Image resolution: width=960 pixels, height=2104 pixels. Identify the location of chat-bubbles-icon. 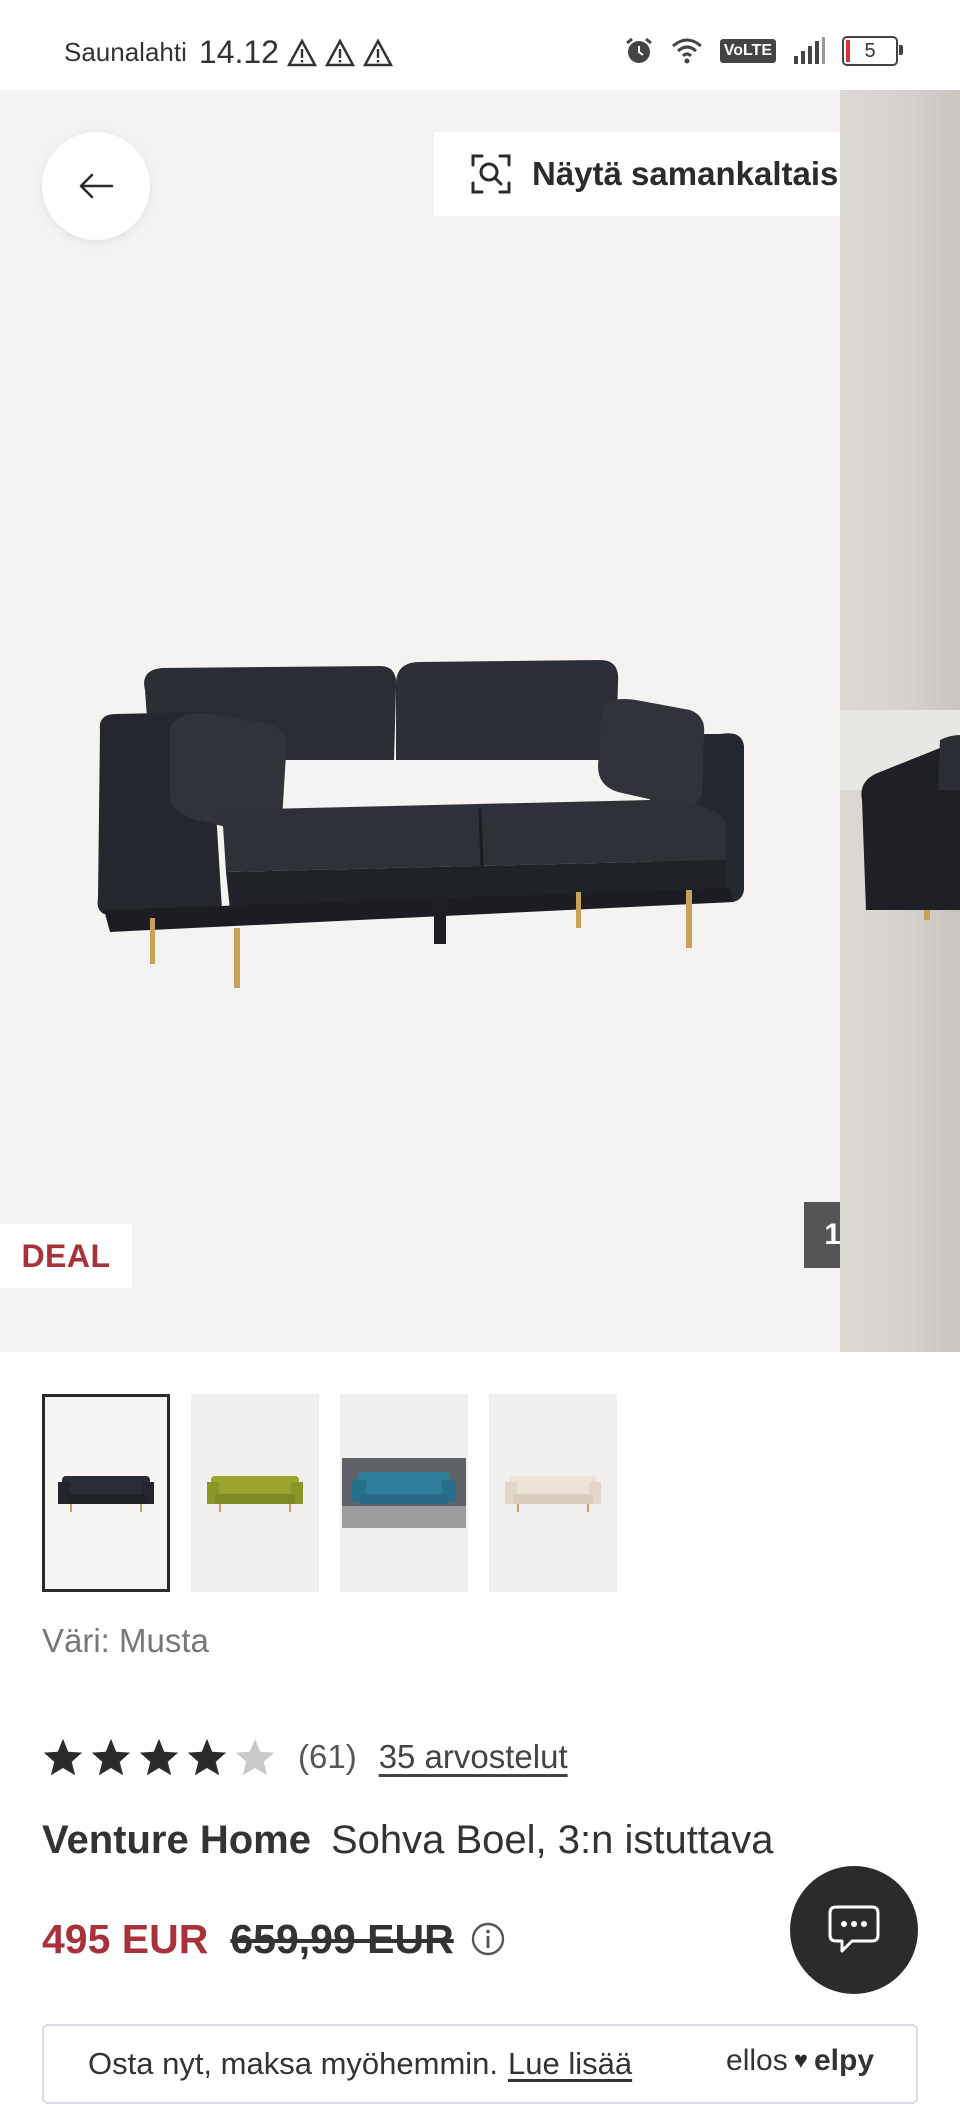
(854, 1929).